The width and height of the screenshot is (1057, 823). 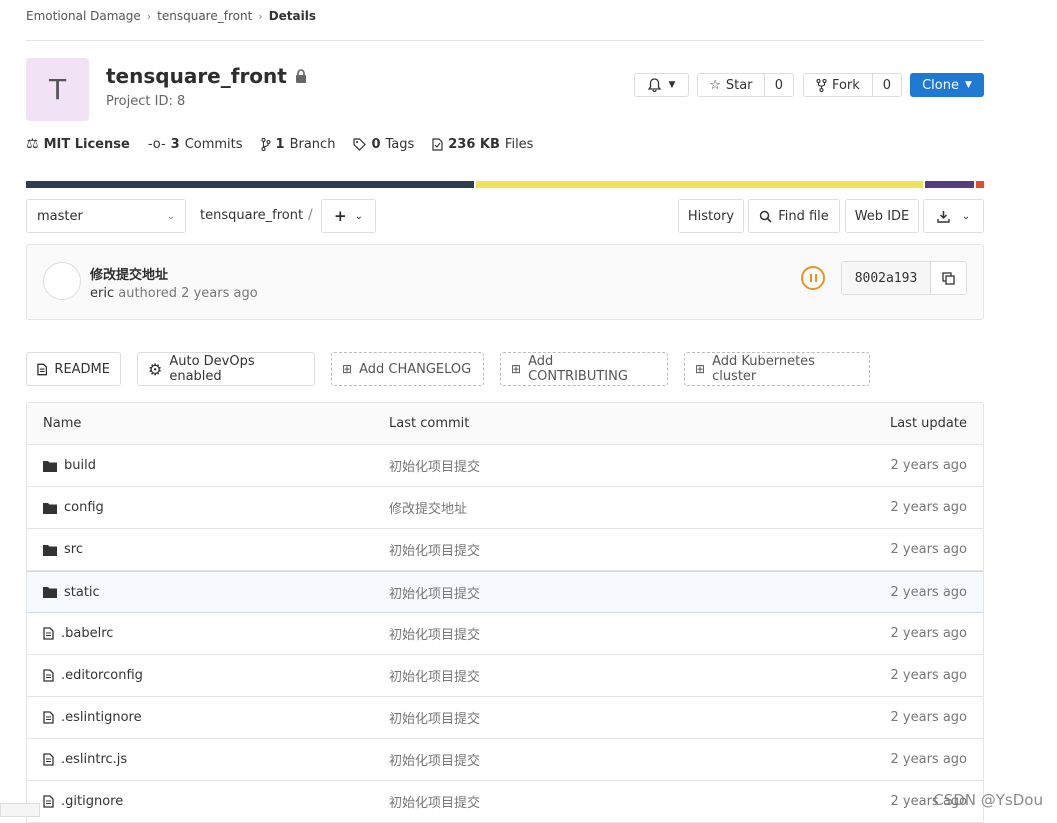 What do you see at coordinates (358, 216) in the screenshot?
I see `chevron-down-icon: ⌄` at bounding box center [358, 216].